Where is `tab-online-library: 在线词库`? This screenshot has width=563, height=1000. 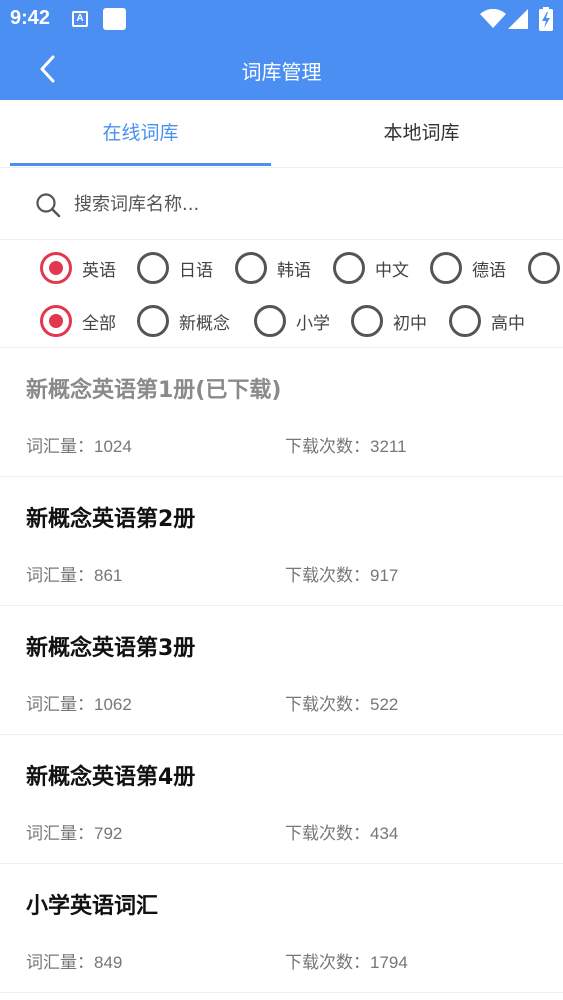
tab-online-library: 在线词库 is located at coordinates (140, 133).